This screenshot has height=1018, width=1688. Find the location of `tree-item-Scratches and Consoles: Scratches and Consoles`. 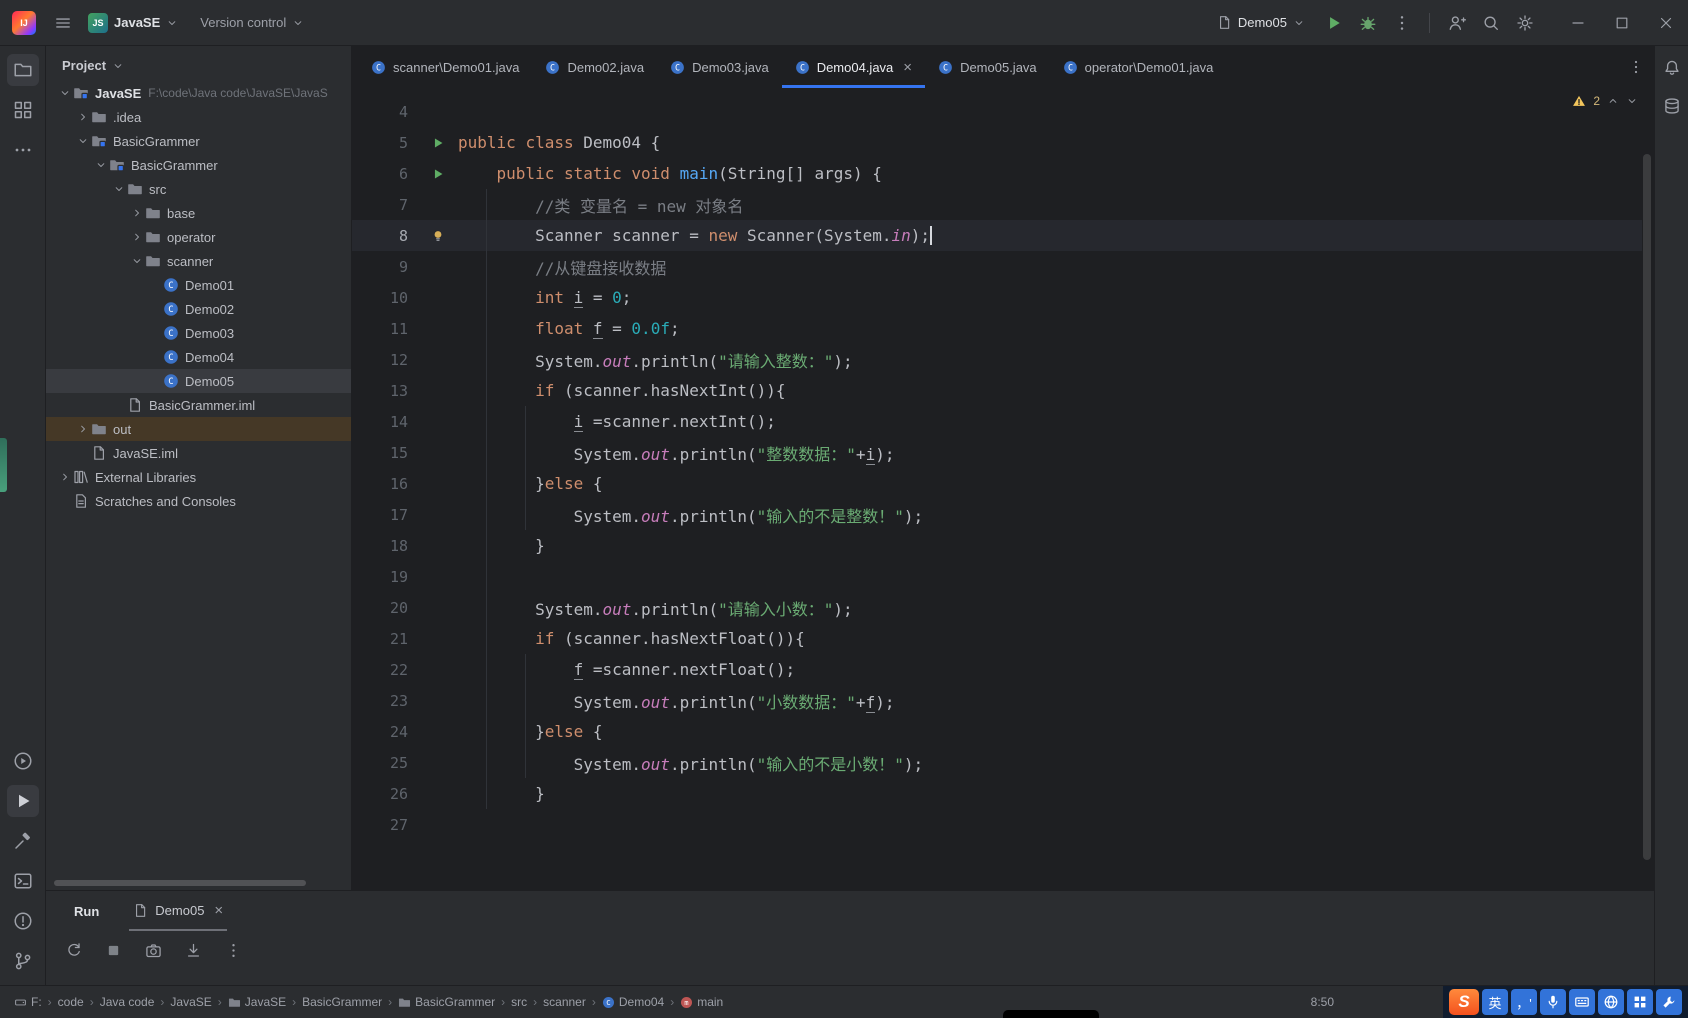

tree-item-Scratches and Consoles: Scratches and Consoles is located at coordinates (198, 501).